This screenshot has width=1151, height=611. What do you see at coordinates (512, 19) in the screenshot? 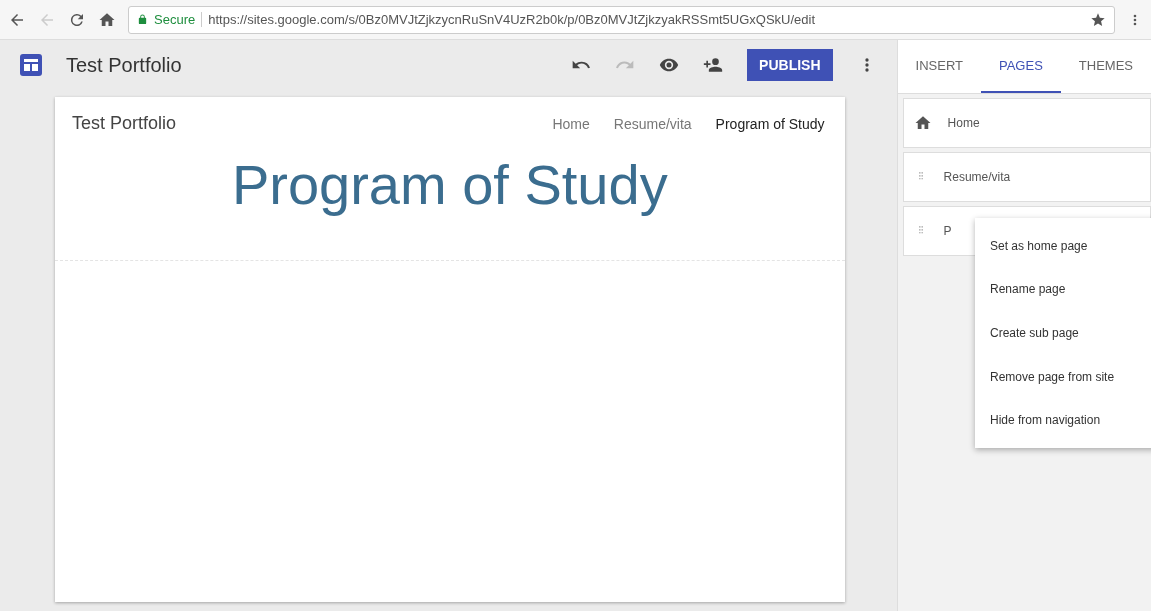
I see `url-text: https://sites.google.com/s/0Bz0MVJtZjkzycnRuSnV4UzR2b0k/p/0Bz0MVJtZjkzyakRSSmt5UGxQSkU/edit` at bounding box center [512, 19].